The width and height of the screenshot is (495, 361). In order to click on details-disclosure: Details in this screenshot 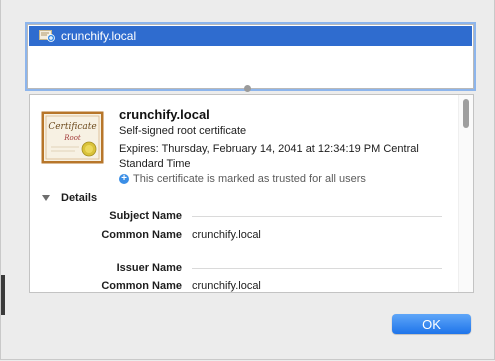, I will do `click(69, 198)`.